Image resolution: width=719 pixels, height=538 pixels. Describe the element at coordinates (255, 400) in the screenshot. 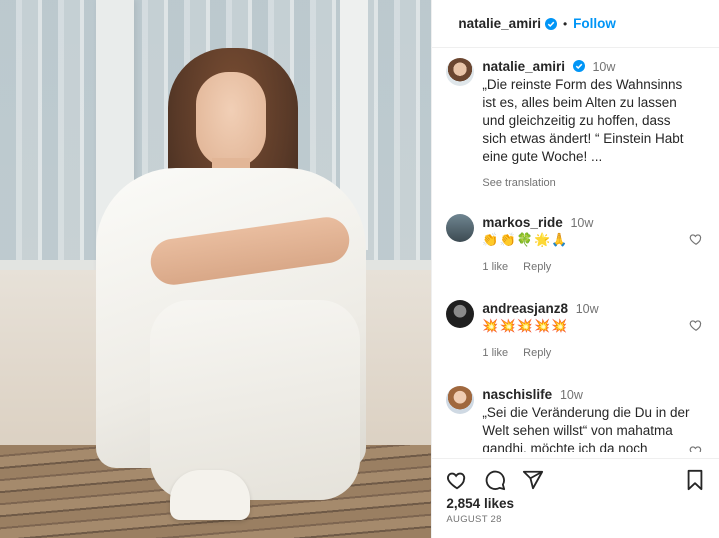

I see `photo-person-legs` at that location.